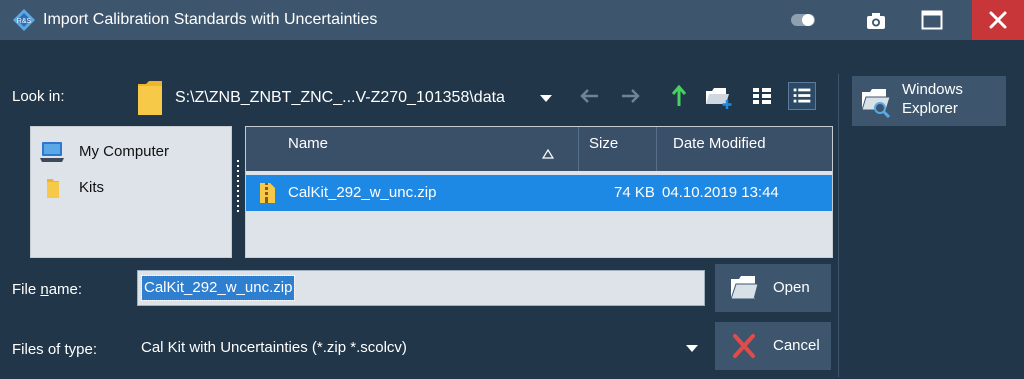 This screenshot has height=379, width=1024. What do you see at coordinates (876, 103) in the screenshot?
I see `explorer-search-icon` at bounding box center [876, 103].